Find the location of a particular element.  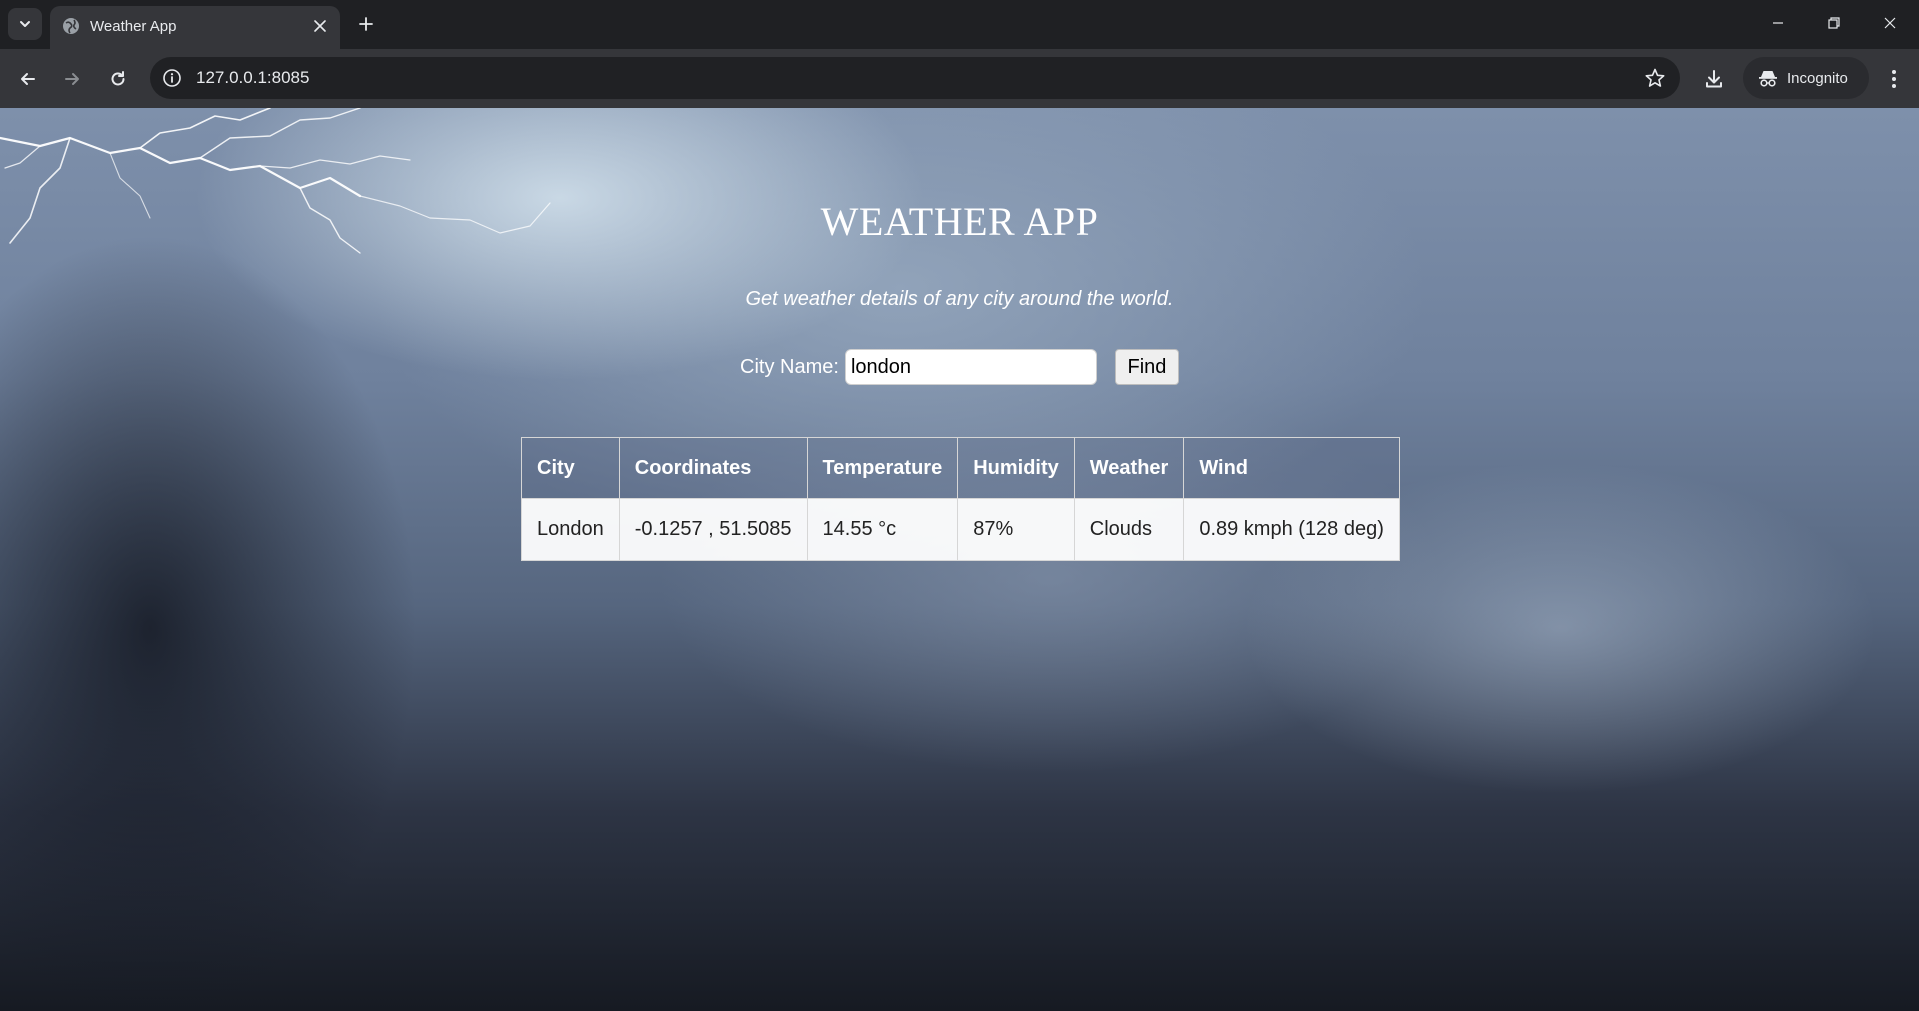

globe-icon is located at coordinates (71, 26).